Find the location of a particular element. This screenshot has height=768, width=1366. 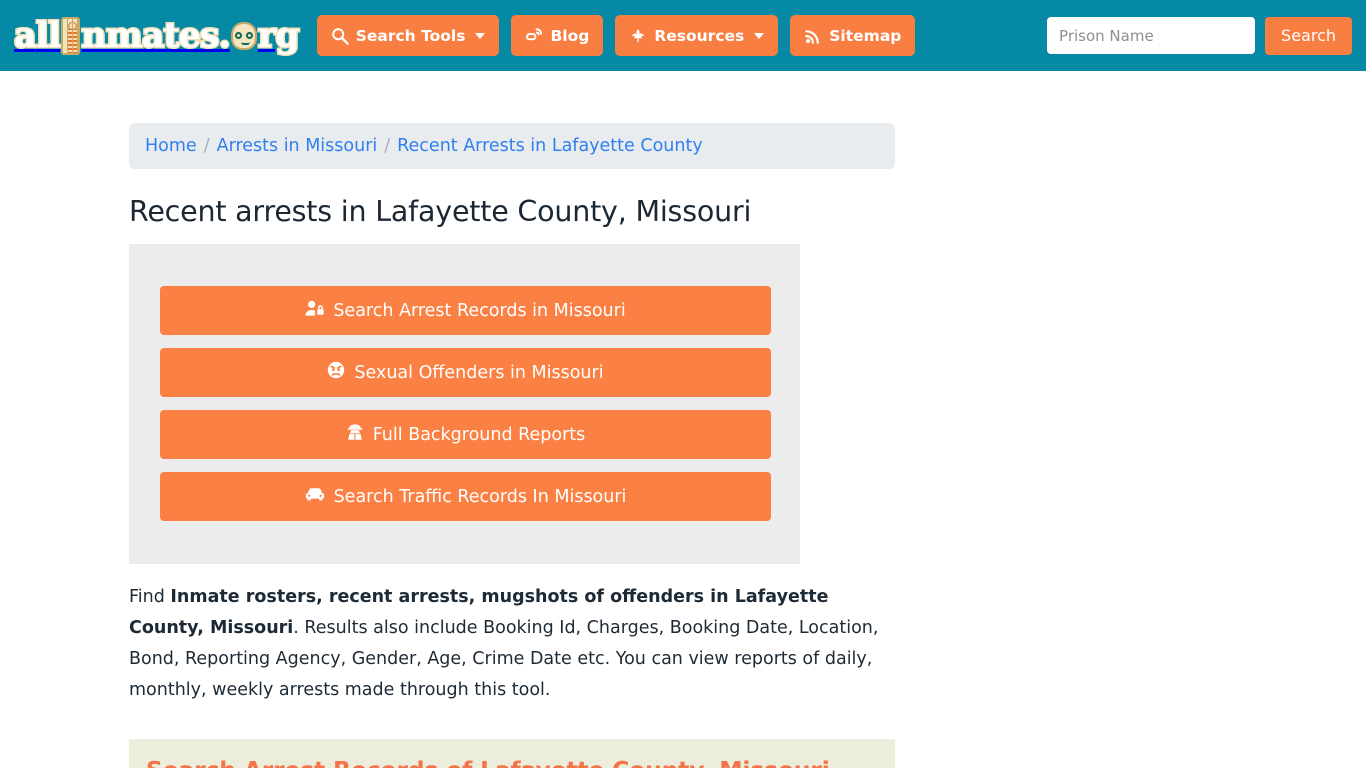

search-arrest-records-button: Search Arrest Records in Missouri is located at coordinates (465, 310).